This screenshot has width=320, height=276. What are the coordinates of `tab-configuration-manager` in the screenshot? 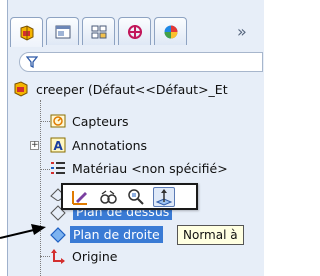 It's located at (98, 31).